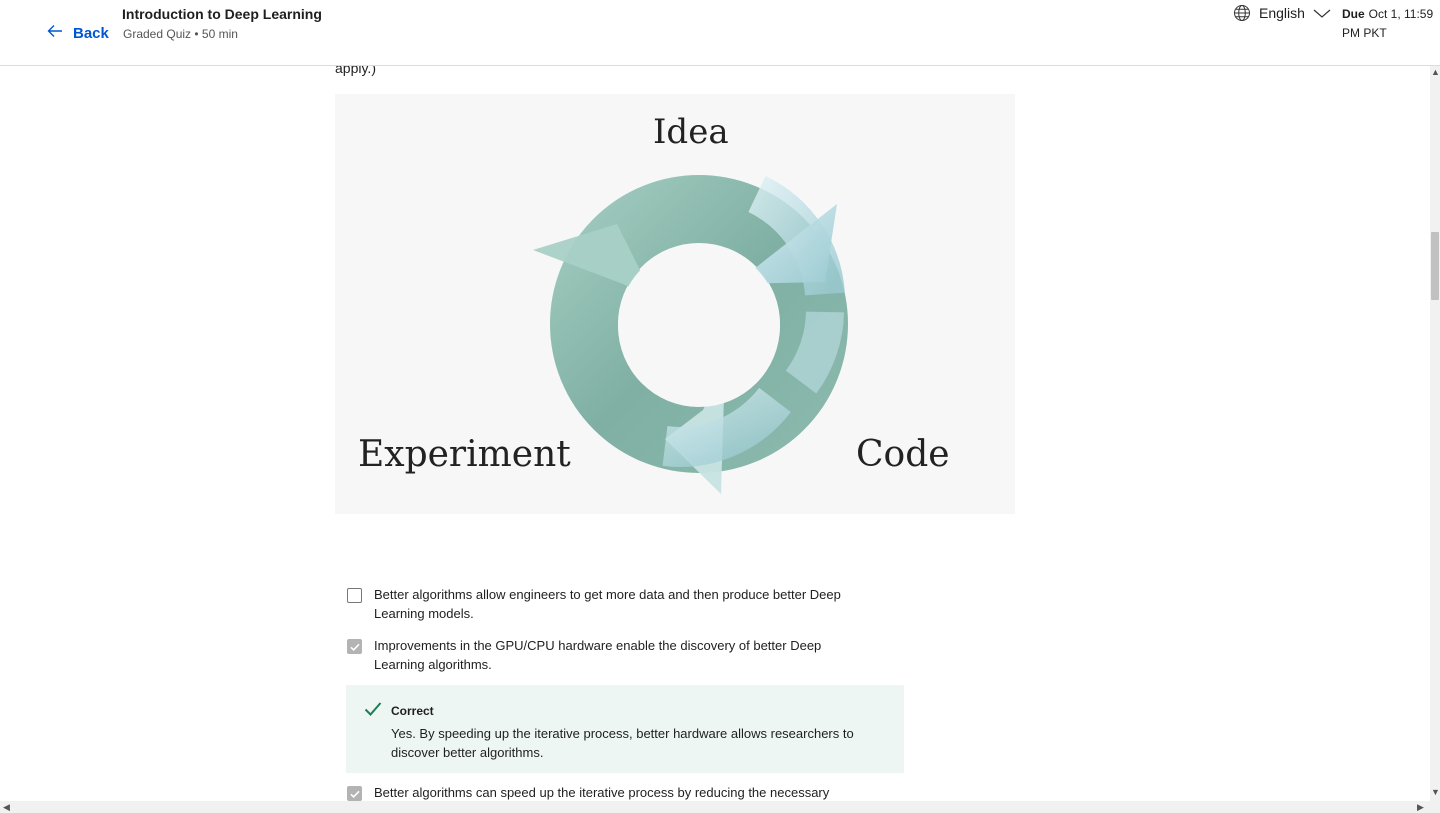 Image resolution: width=1440 pixels, height=813 pixels. Describe the element at coordinates (91, 33) in the screenshot. I see `back-label: Back` at that location.